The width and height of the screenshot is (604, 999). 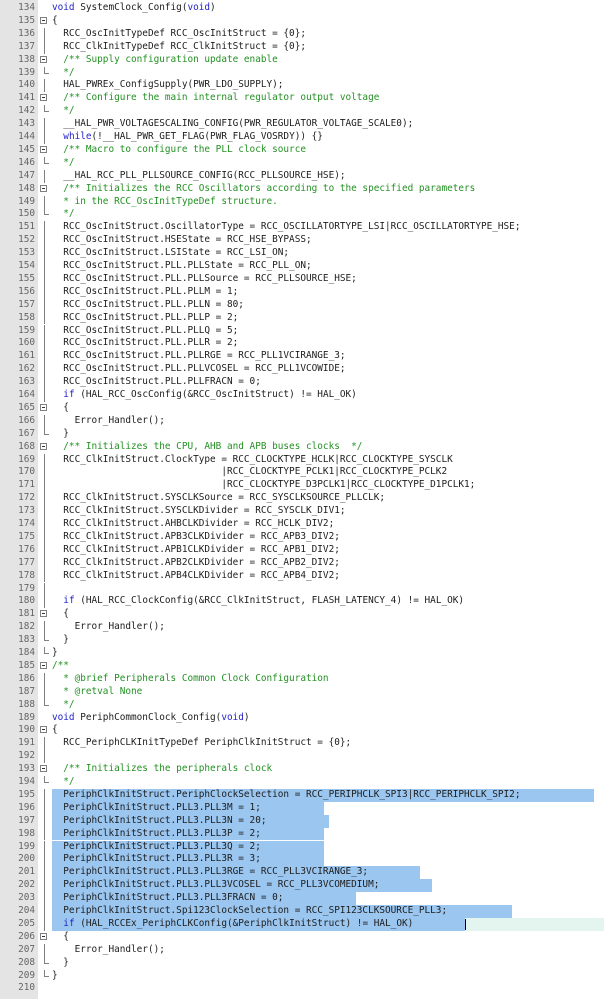 I want to click on code-line: 206 {, so click(x=302, y=937).